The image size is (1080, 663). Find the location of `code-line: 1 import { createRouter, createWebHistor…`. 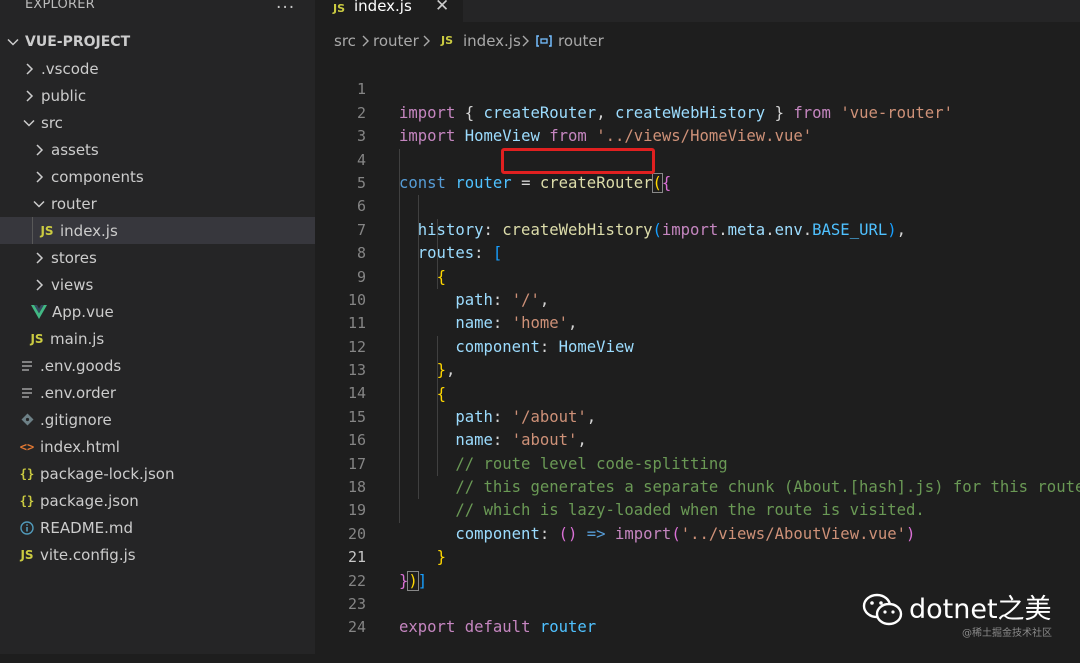

code-line: 1 import { createRouter, createWebHistor… is located at coordinates (697, 88).